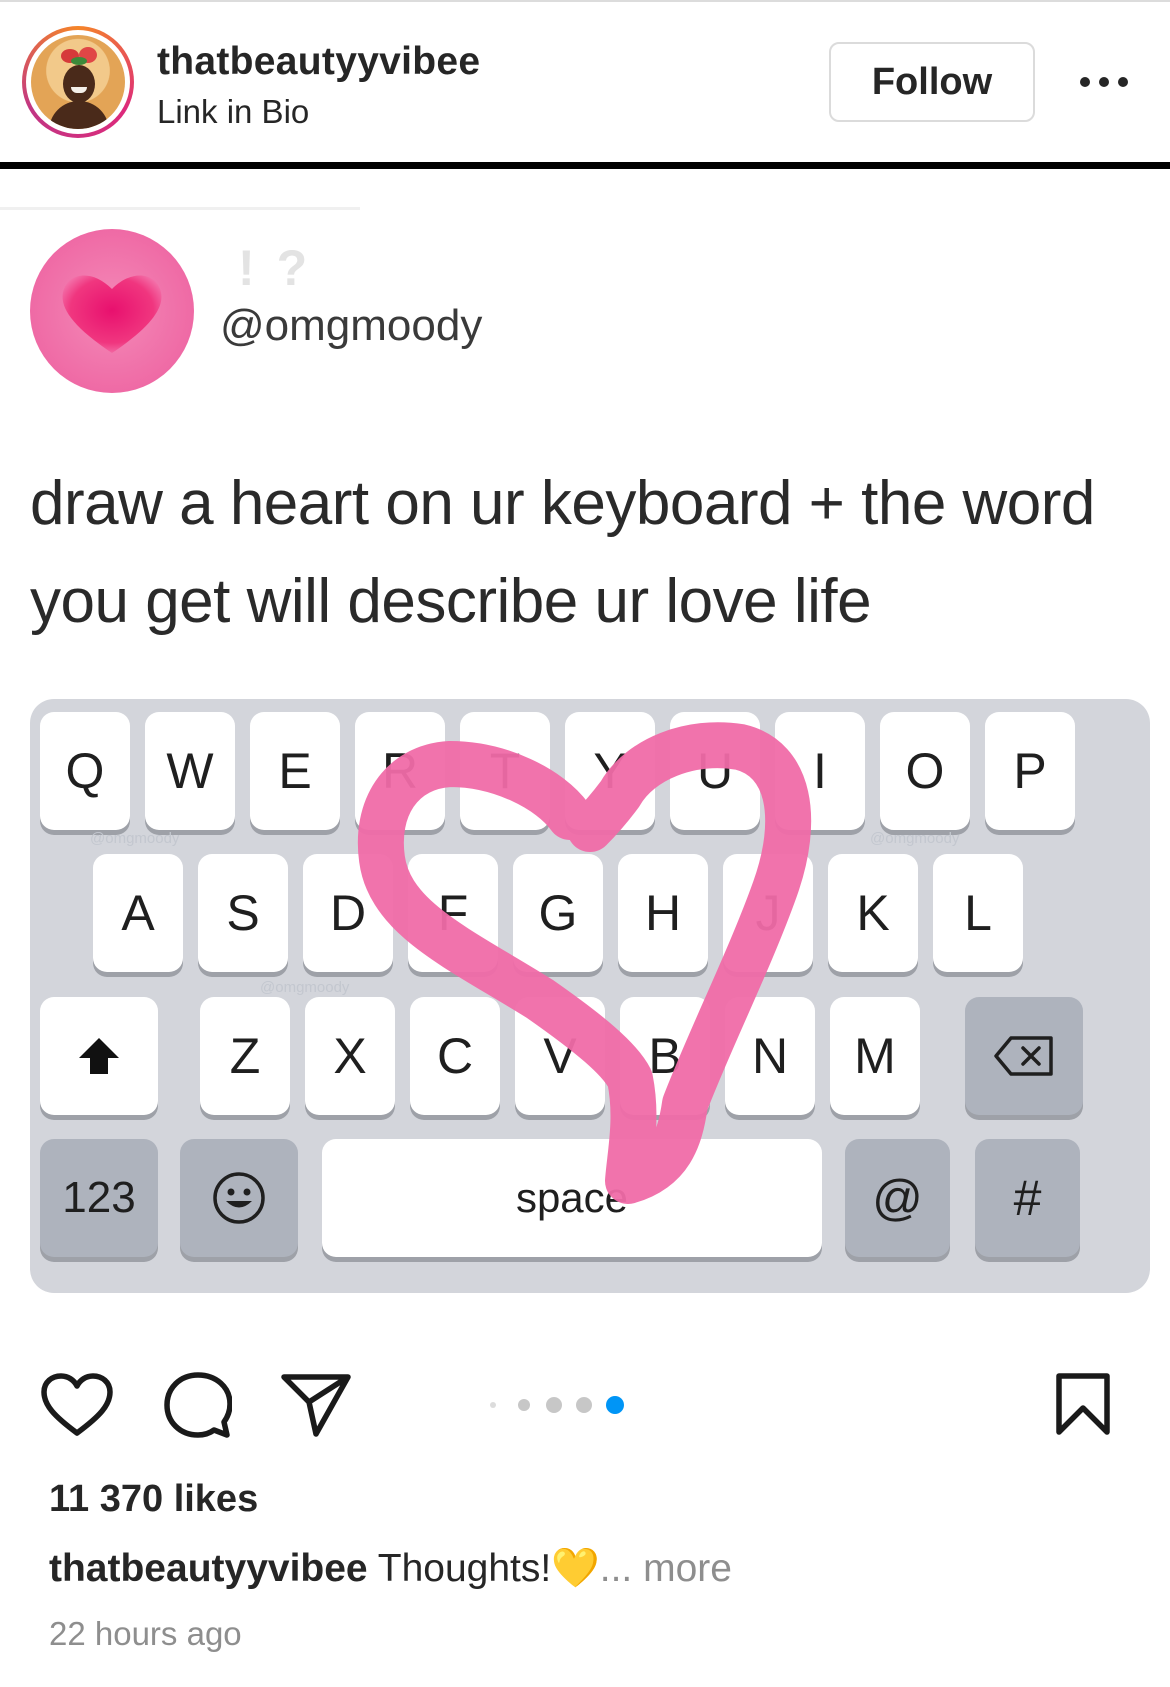  Describe the element at coordinates (820, 771) in the screenshot. I see `key-i: I` at that location.